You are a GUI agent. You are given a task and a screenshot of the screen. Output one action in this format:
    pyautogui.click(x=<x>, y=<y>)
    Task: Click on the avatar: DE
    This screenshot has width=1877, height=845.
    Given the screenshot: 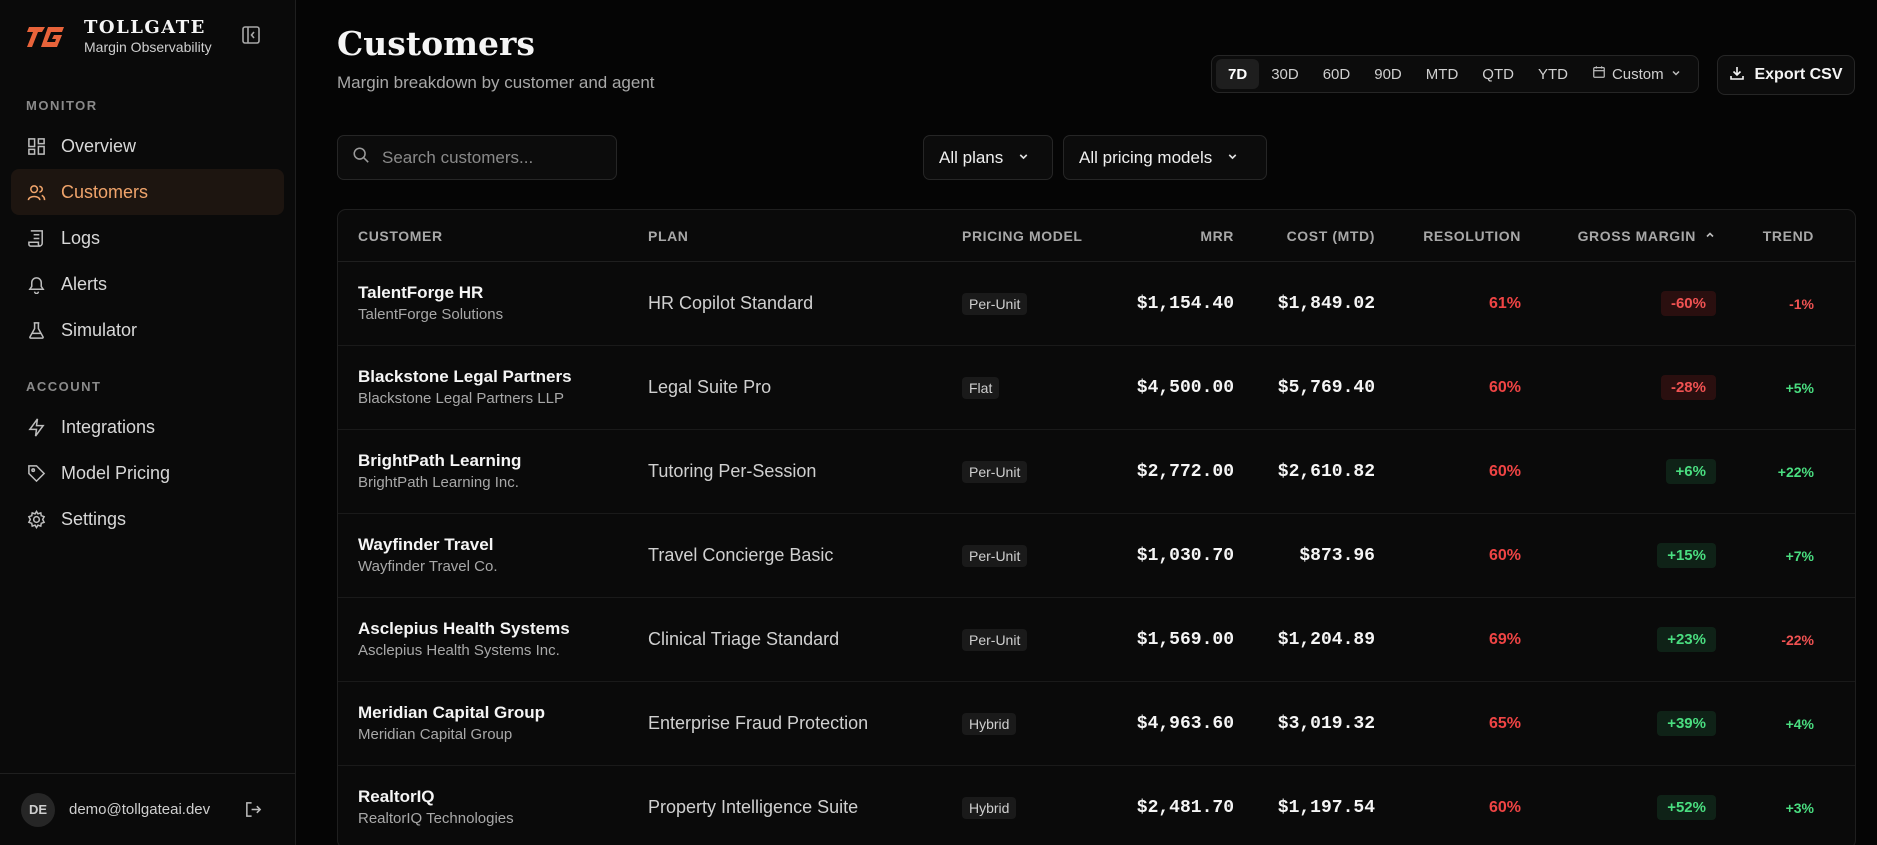 What is the action you would take?
    pyautogui.click(x=38, y=809)
    